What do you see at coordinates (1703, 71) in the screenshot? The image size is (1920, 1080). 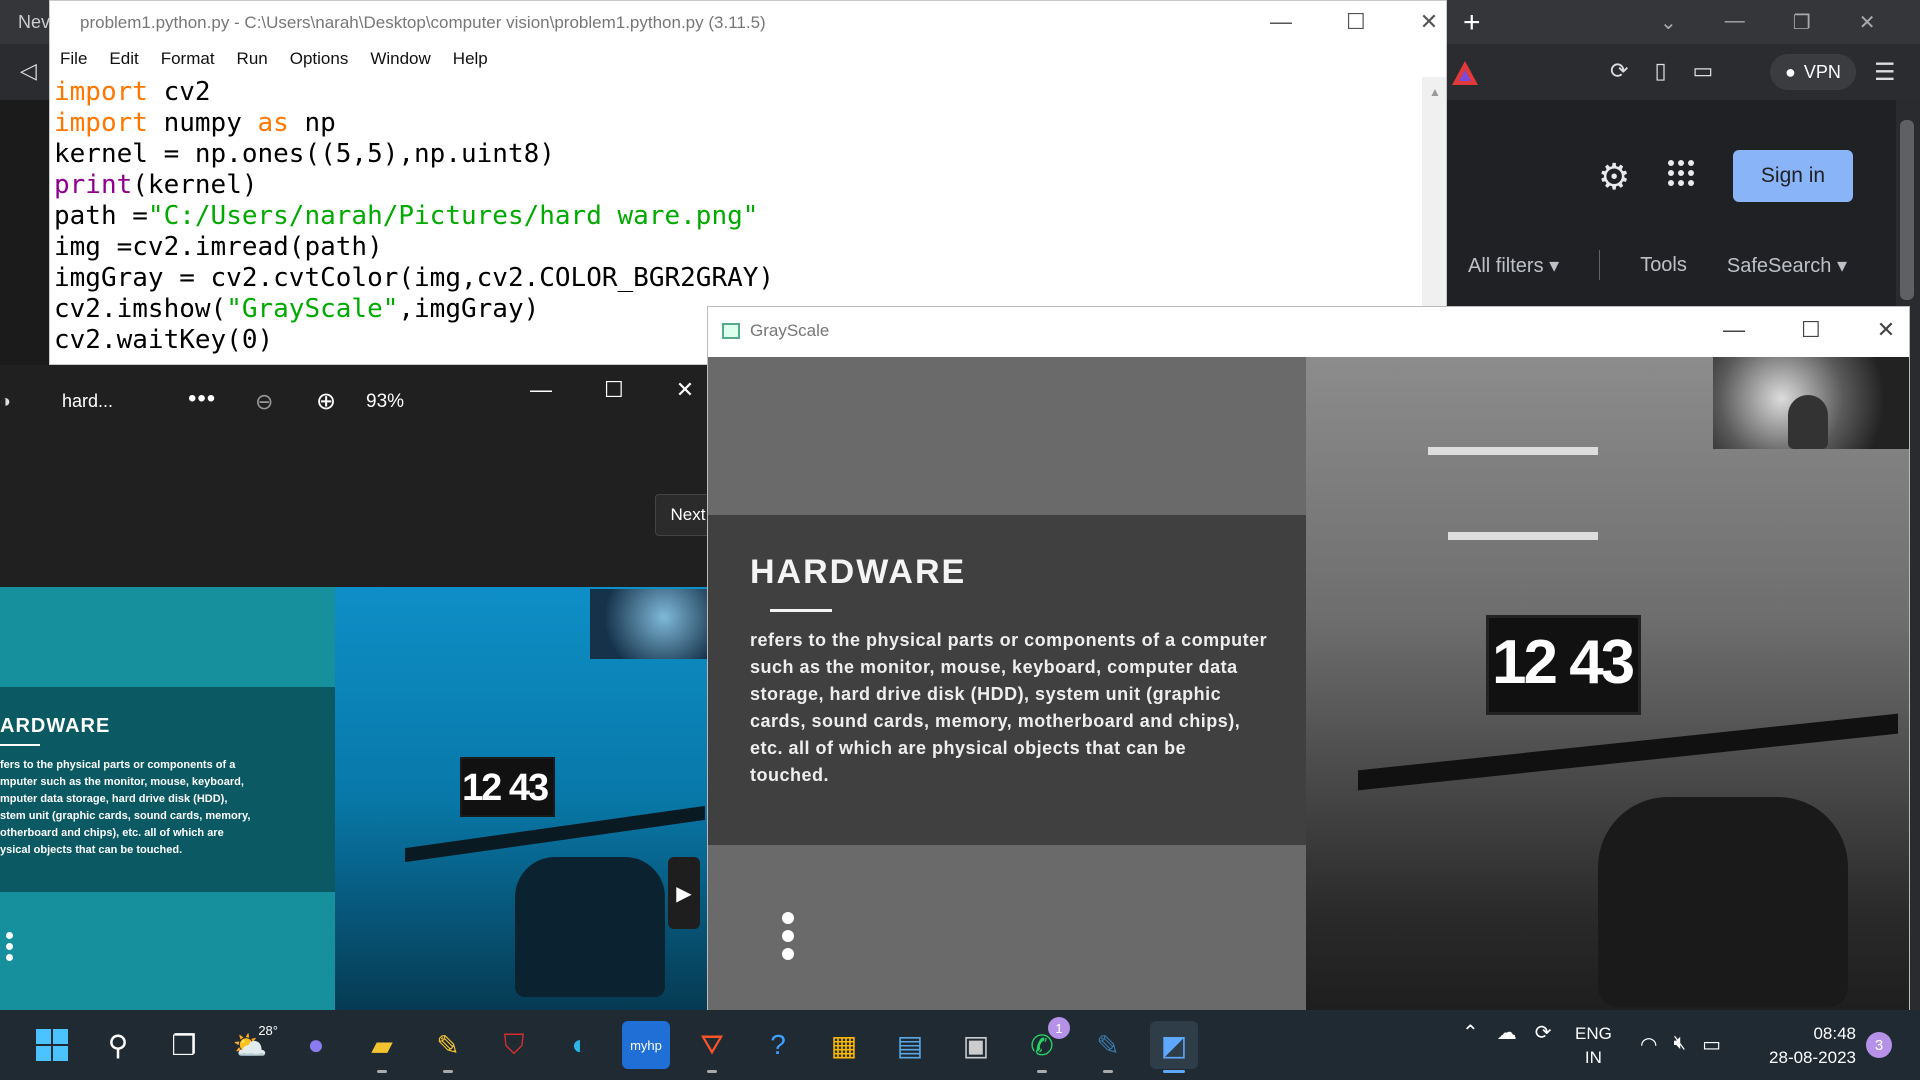 I see `wallet-icon: ▭` at bounding box center [1703, 71].